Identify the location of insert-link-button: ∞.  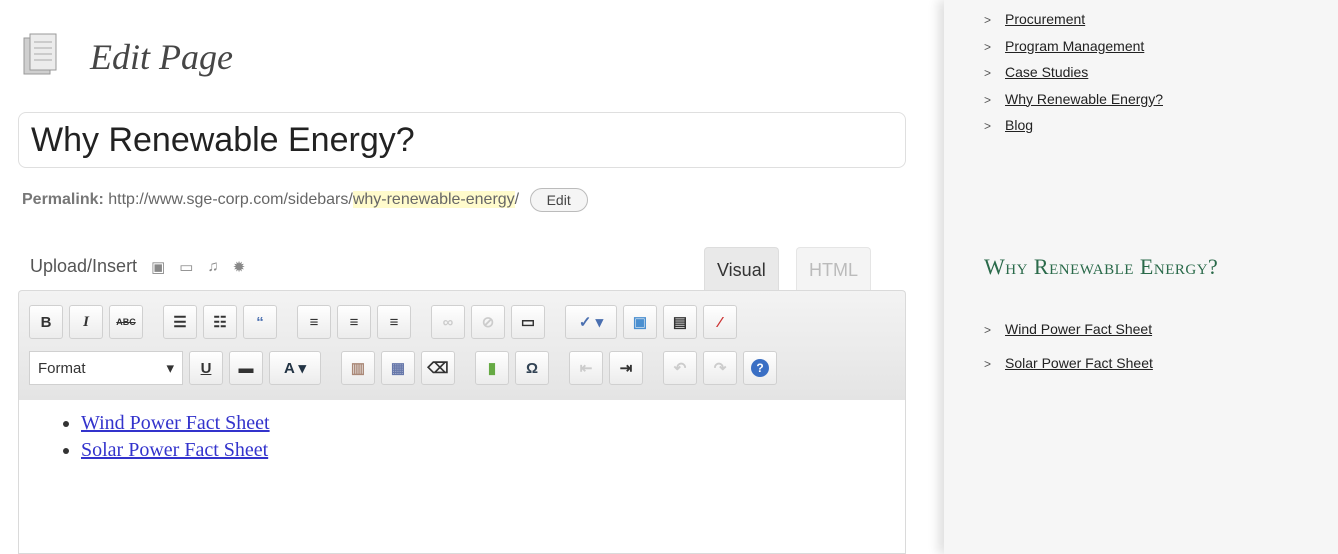
(448, 322).